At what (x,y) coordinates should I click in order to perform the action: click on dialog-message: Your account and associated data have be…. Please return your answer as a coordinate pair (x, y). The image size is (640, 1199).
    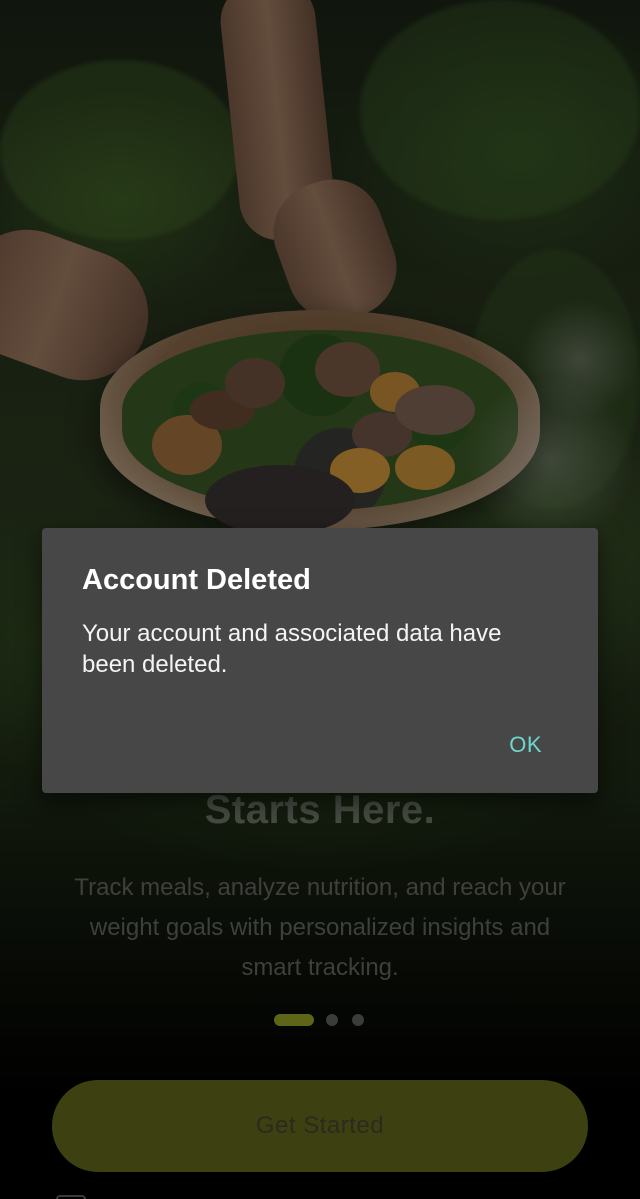
    Looking at the image, I should click on (292, 649).